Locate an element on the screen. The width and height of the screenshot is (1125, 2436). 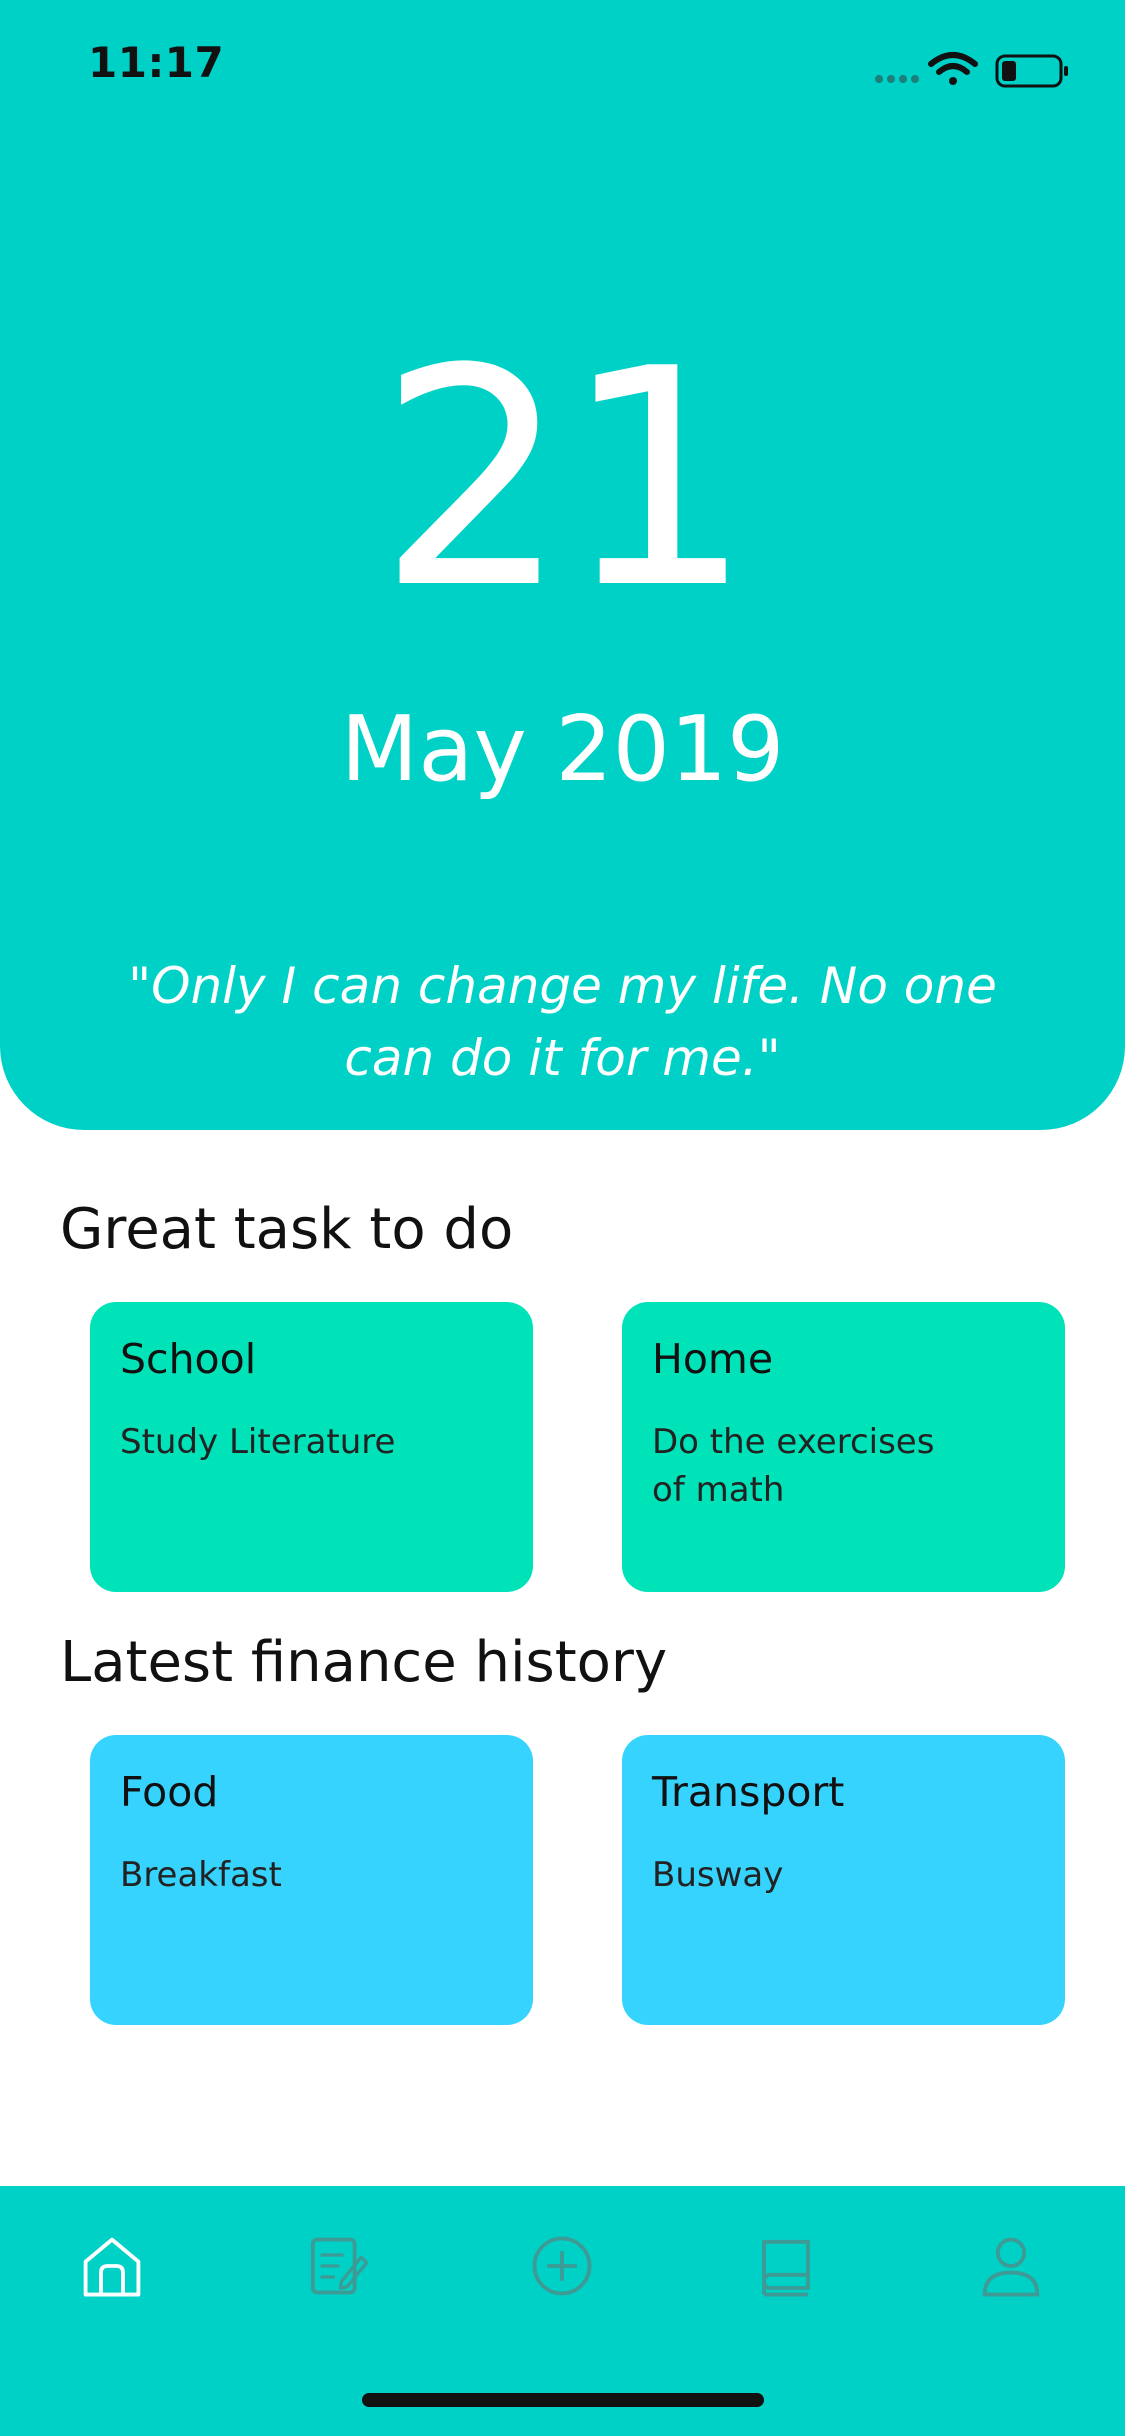
status-time: 11:17 is located at coordinates (156, 62).